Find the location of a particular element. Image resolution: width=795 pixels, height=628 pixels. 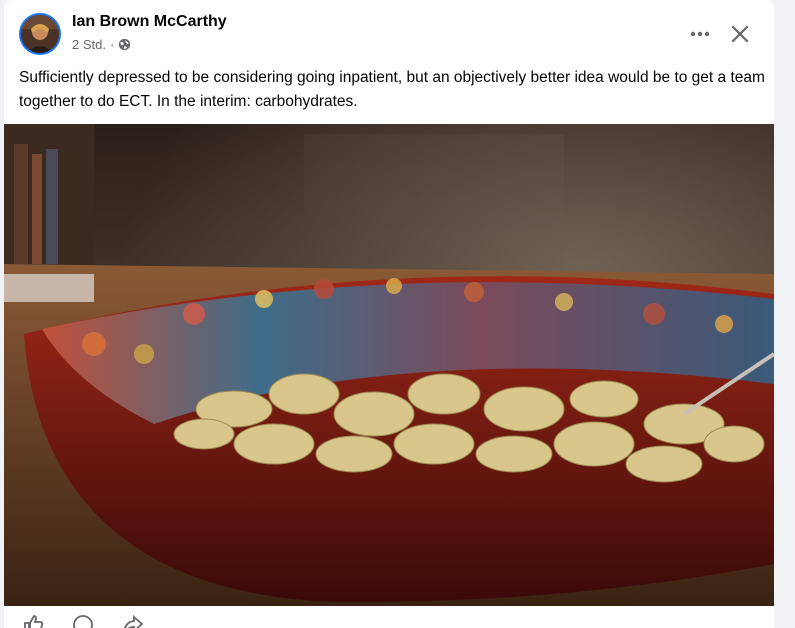

post-meta: 2 Std. · is located at coordinates (101, 44).